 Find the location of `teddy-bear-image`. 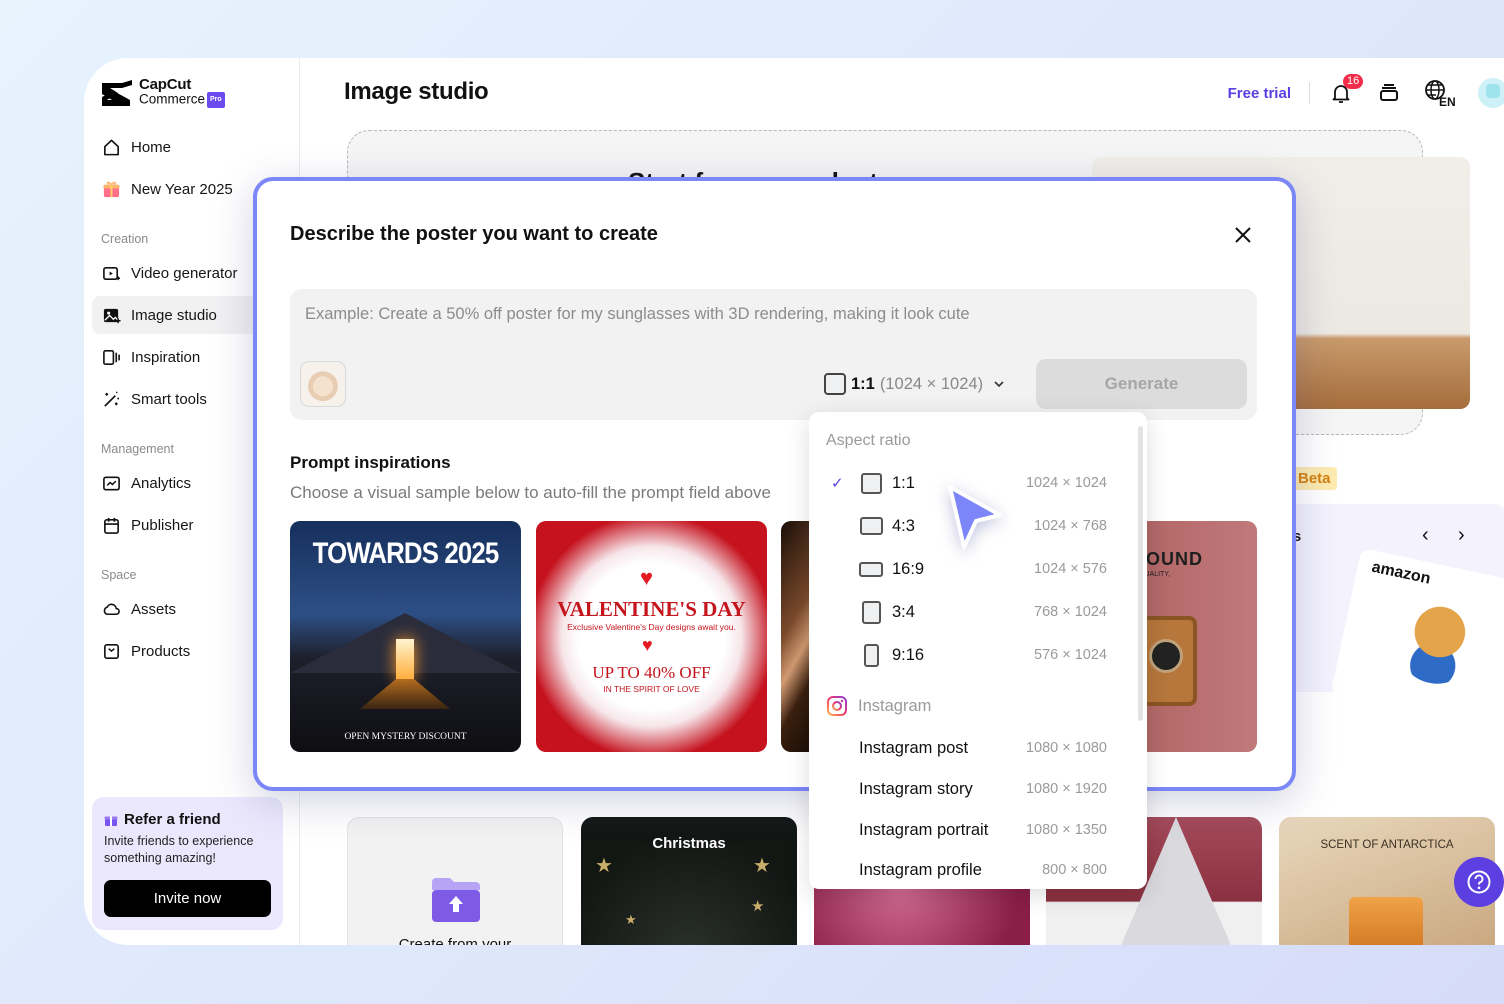

teddy-bear-image is located at coordinates (1437, 644).